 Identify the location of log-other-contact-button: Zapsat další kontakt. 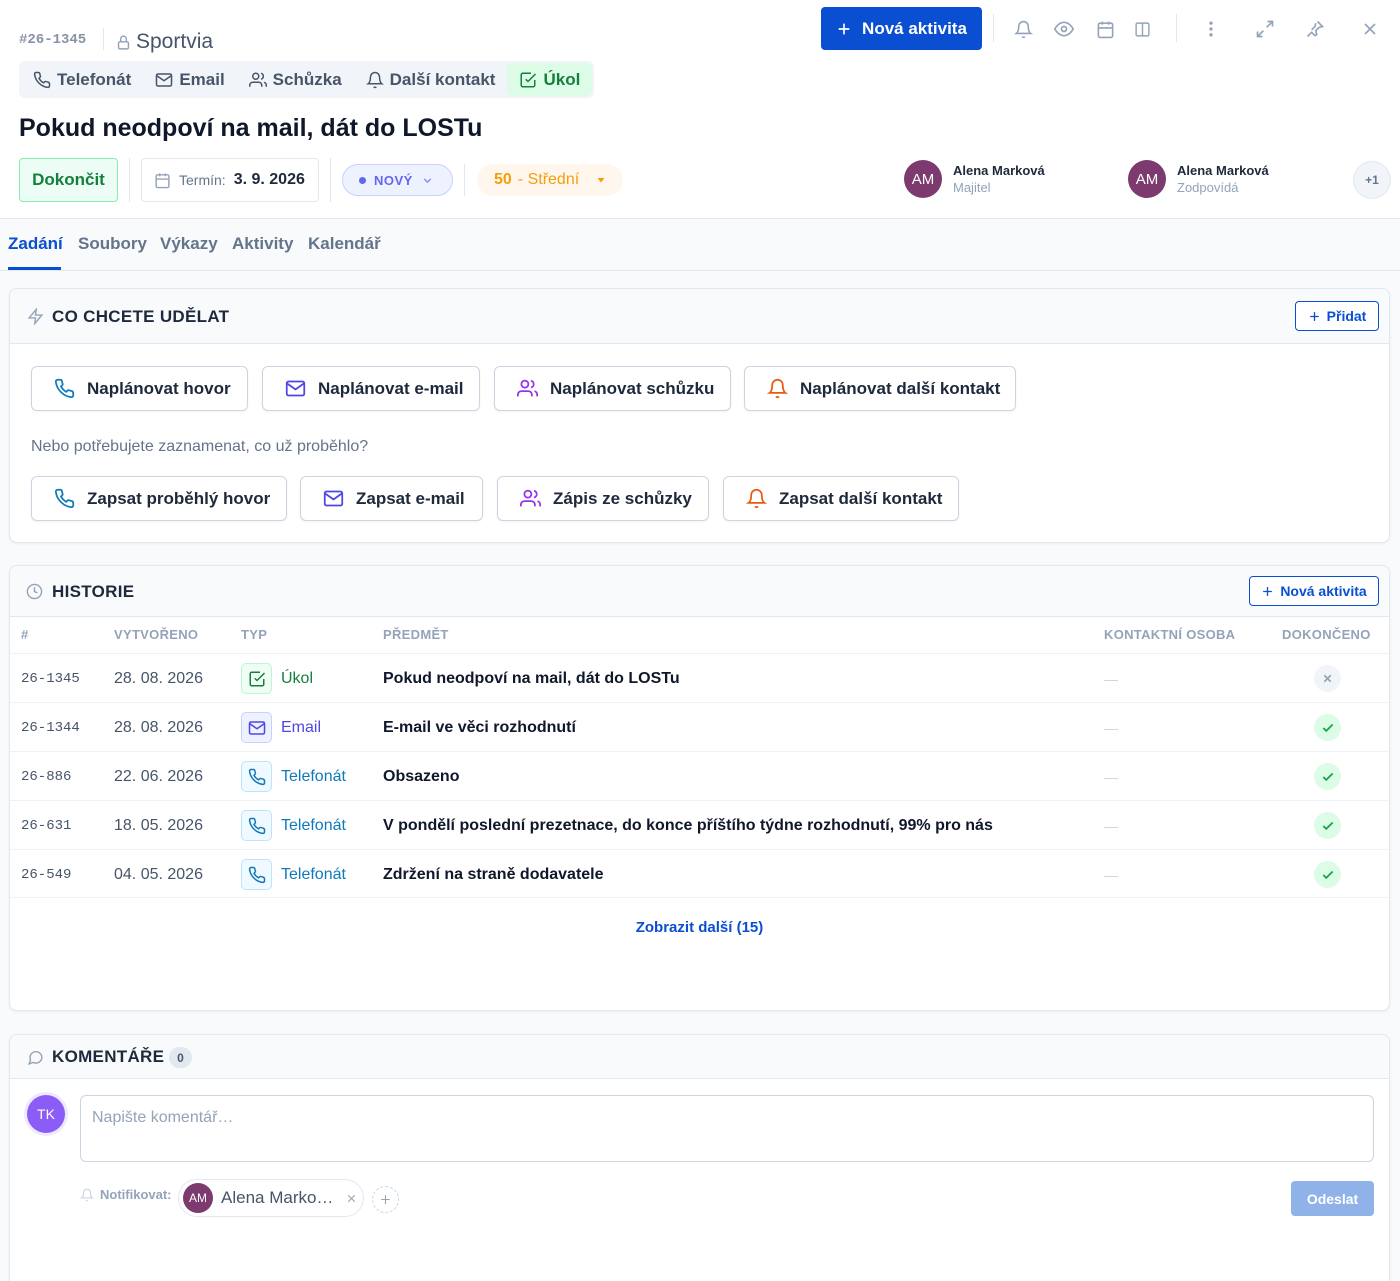
(841, 498).